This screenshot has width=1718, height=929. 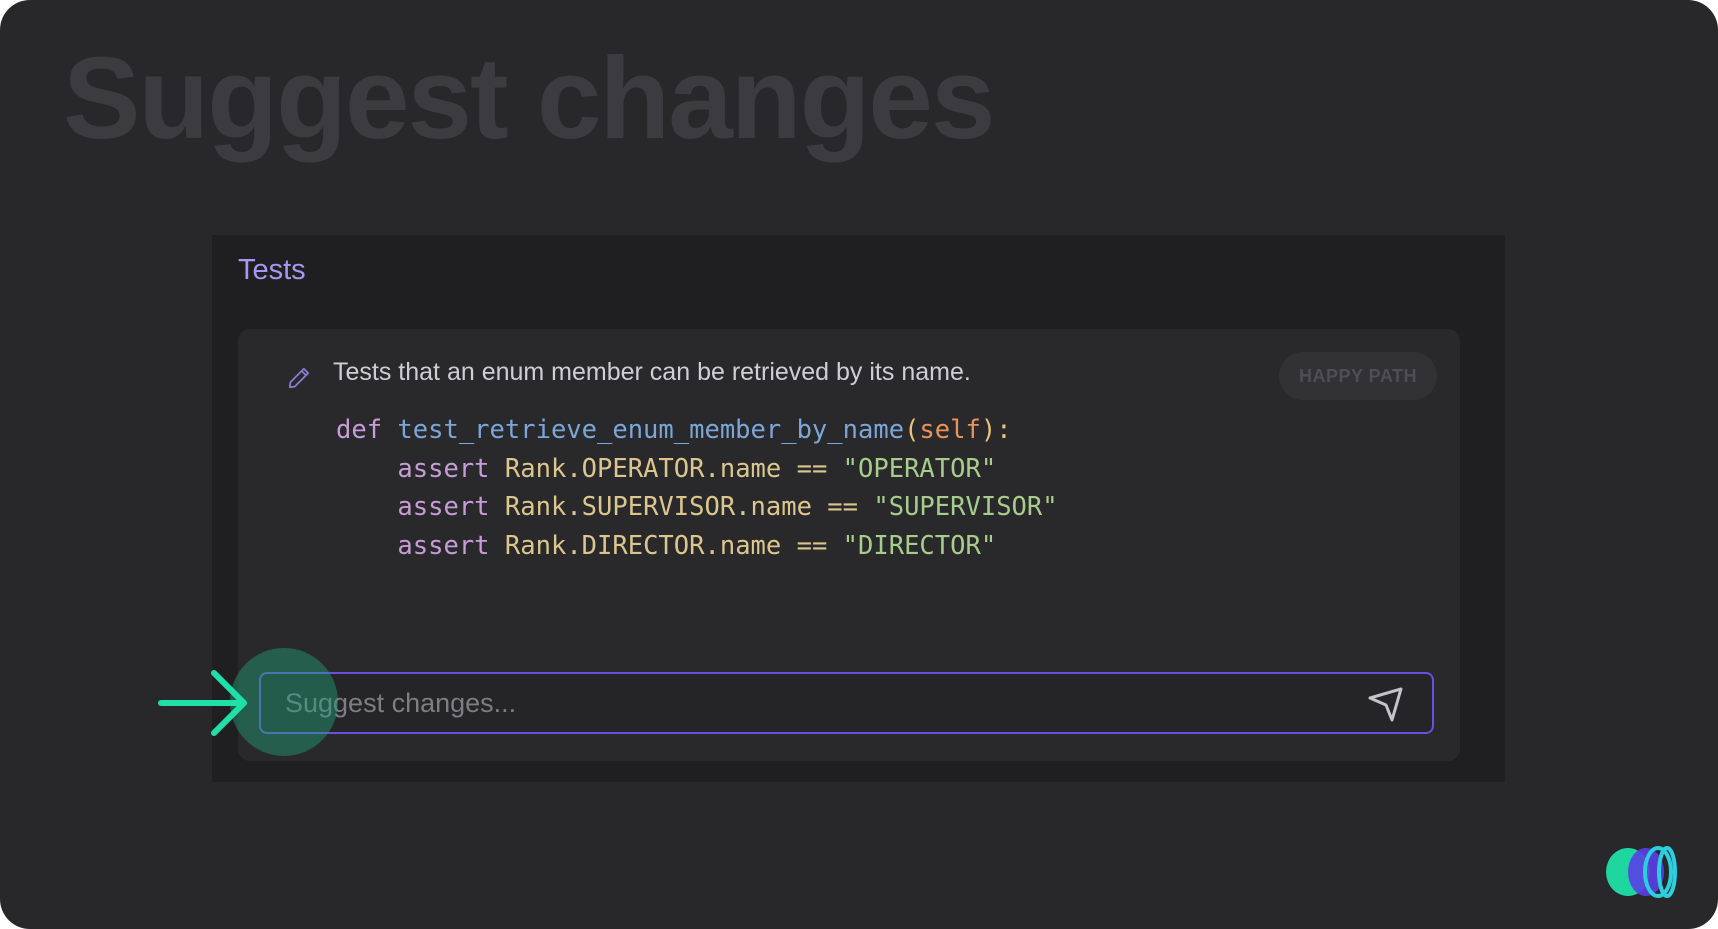 What do you see at coordinates (202, 703) in the screenshot?
I see `arrow-right-icon` at bounding box center [202, 703].